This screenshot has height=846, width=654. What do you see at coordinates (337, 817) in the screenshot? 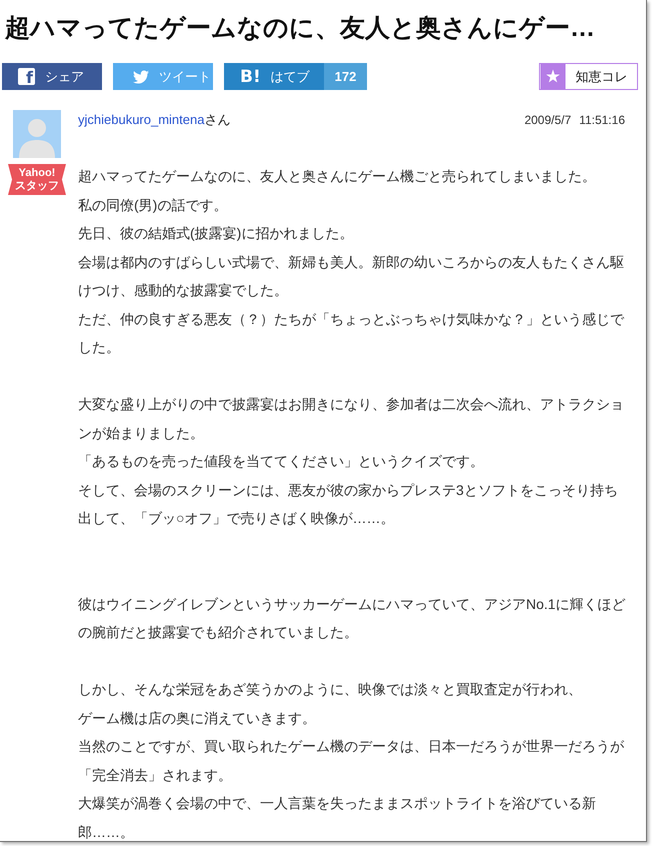
I see `body-text: 大爆笑が渦巻く会場の中で、一人言葉を失ったままスポットライトを浴びている新郎……。` at bounding box center [337, 817].